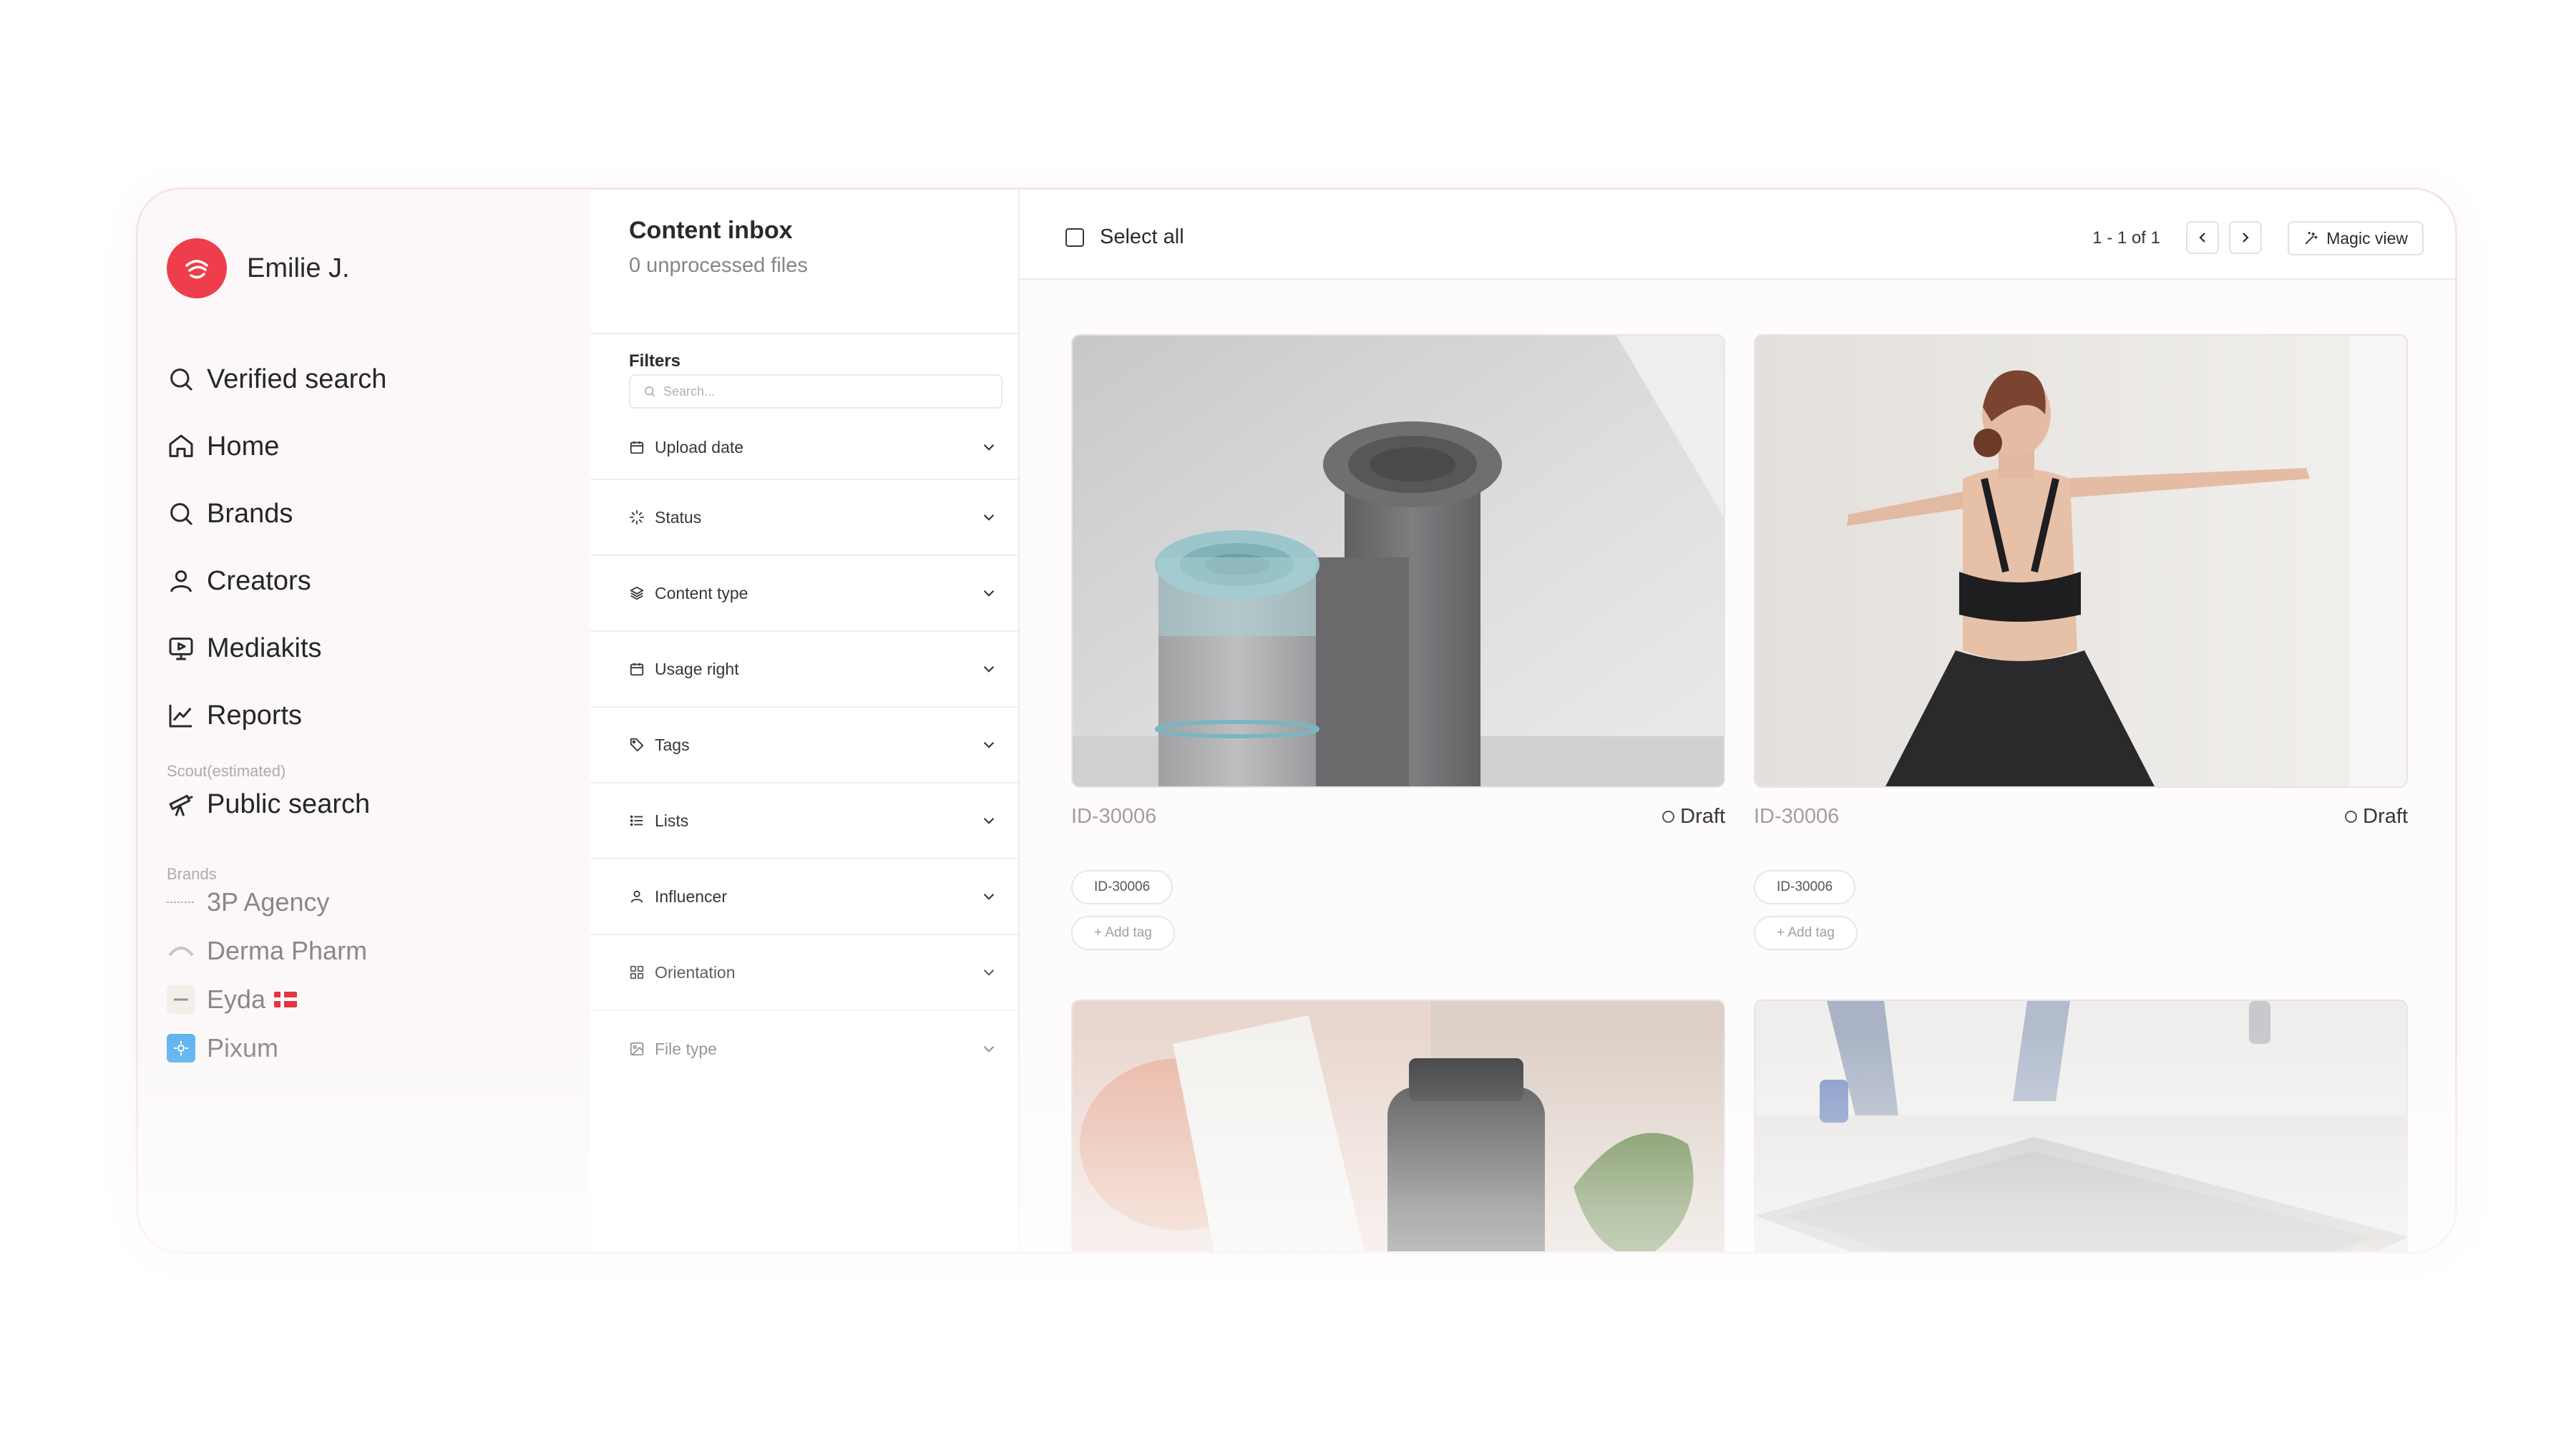 Image resolution: width=2576 pixels, height=1431 pixels. Describe the element at coordinates (1702, 816) in the screenshot. I see `status-label: Draft` at that location.